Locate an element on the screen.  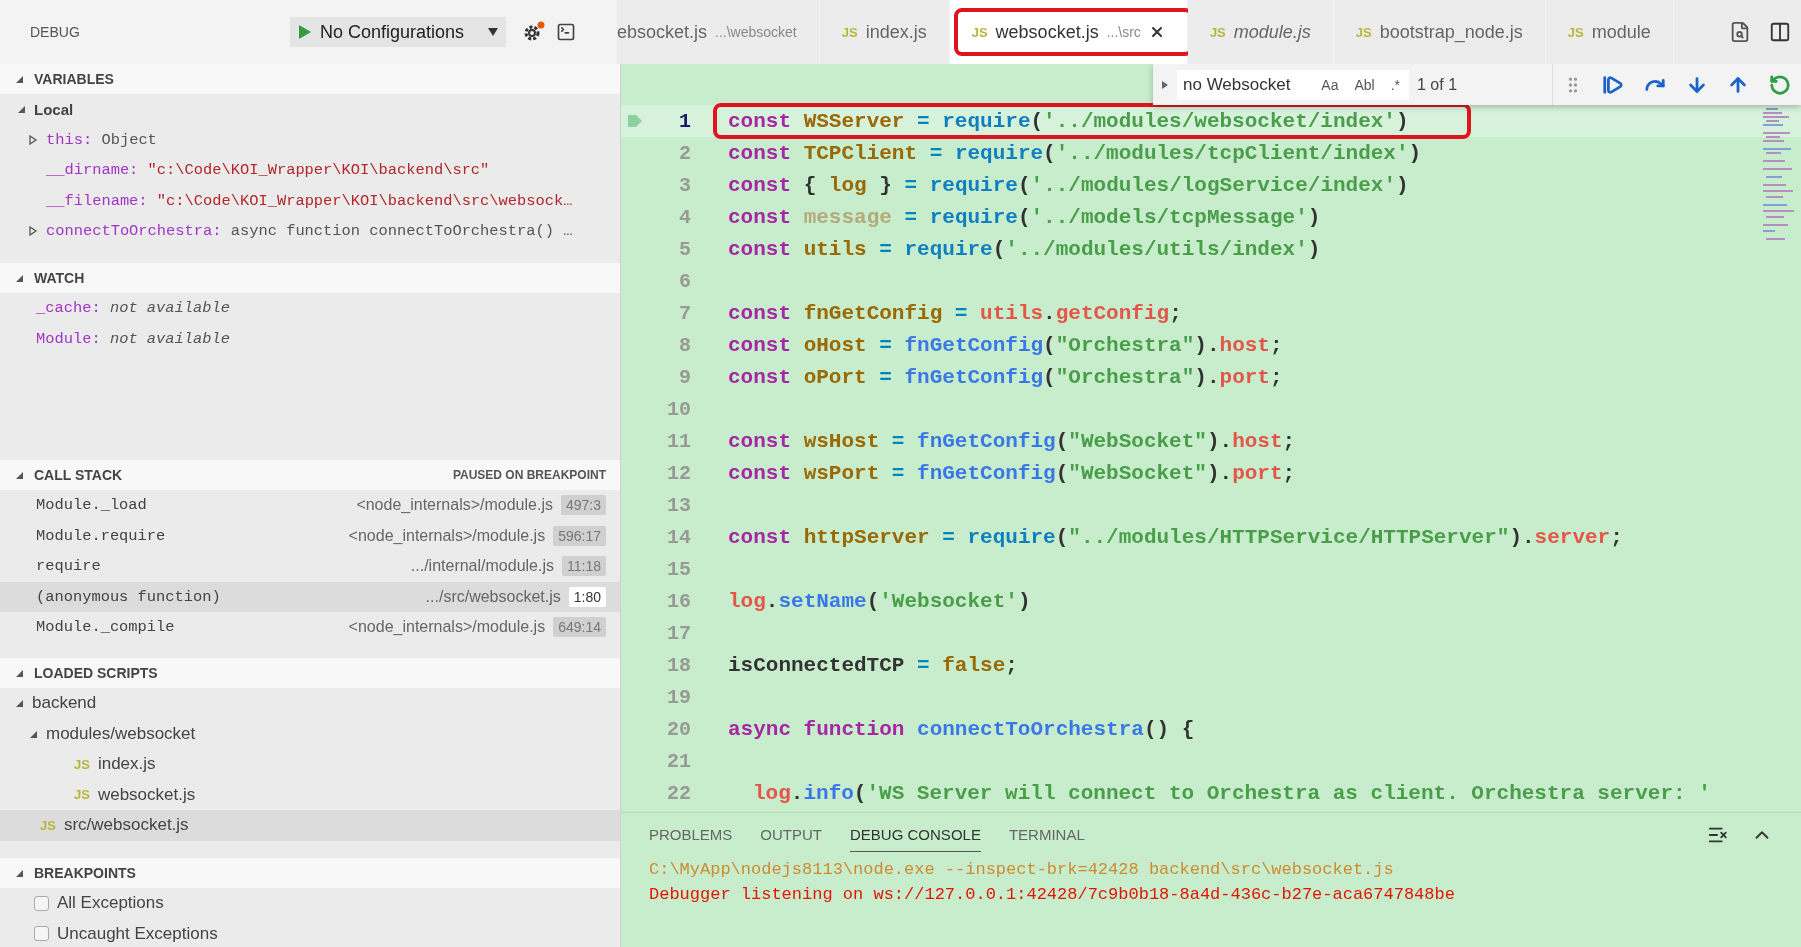
console-icon is located at coordinates (566, 32).